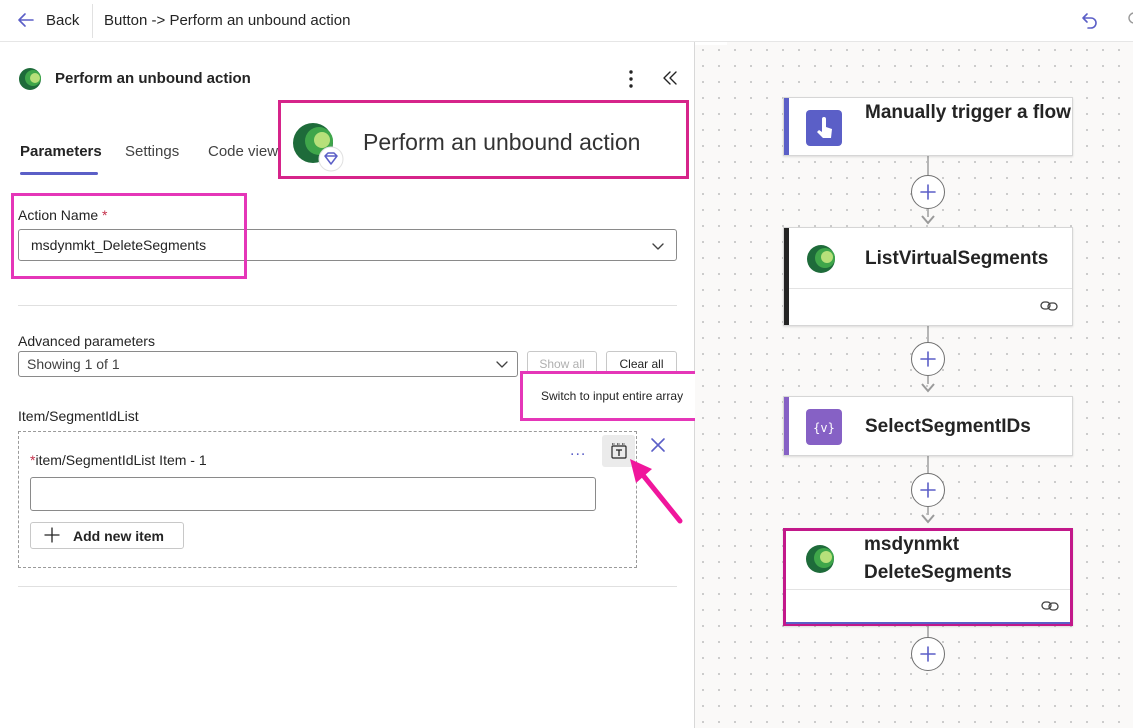  Describe the element at coordinates (912, 544) in the screenshot. I see `node-title-line-1: msdynmkt` at that location.